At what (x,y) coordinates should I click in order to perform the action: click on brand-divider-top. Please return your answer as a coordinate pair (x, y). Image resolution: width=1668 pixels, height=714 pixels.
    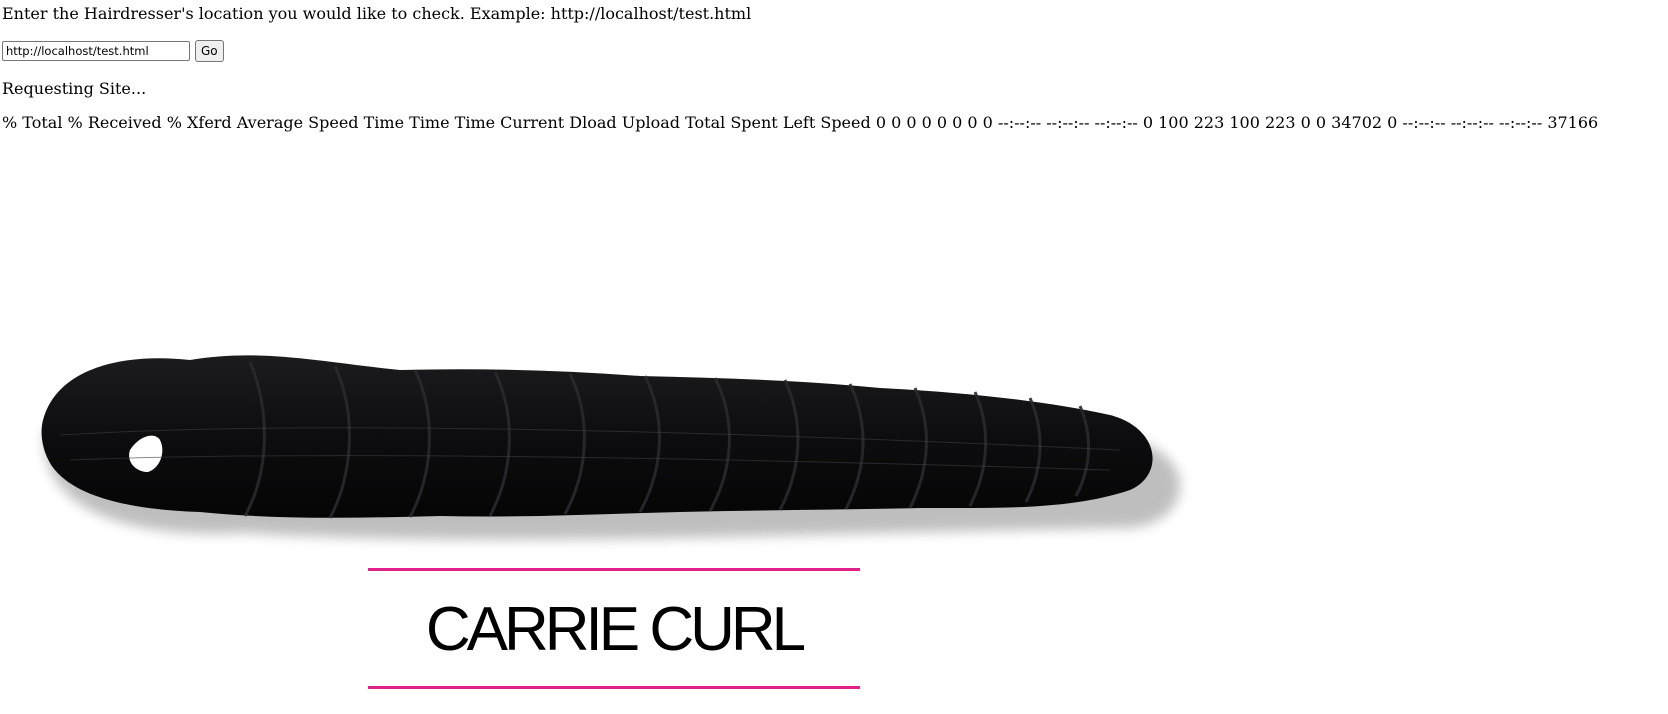
    Looking at the image, I should click on (614, 569).